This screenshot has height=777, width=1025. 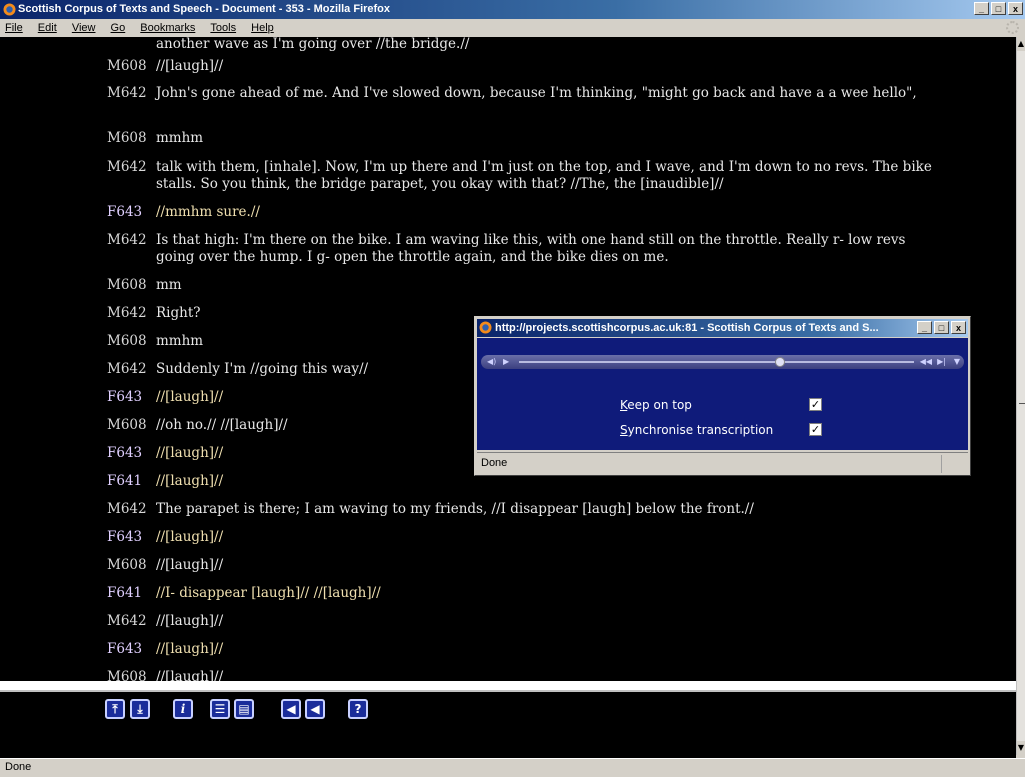 What do you see at coordinates (958, 327) in the screenshot?
I see `popup-close-button: x` at bounding box center [958, 327].